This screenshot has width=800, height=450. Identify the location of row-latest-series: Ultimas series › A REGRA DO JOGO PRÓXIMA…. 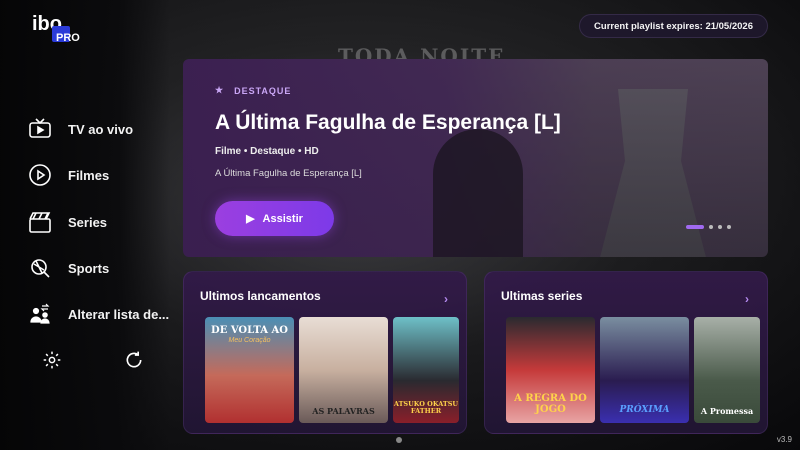
(626, 352).